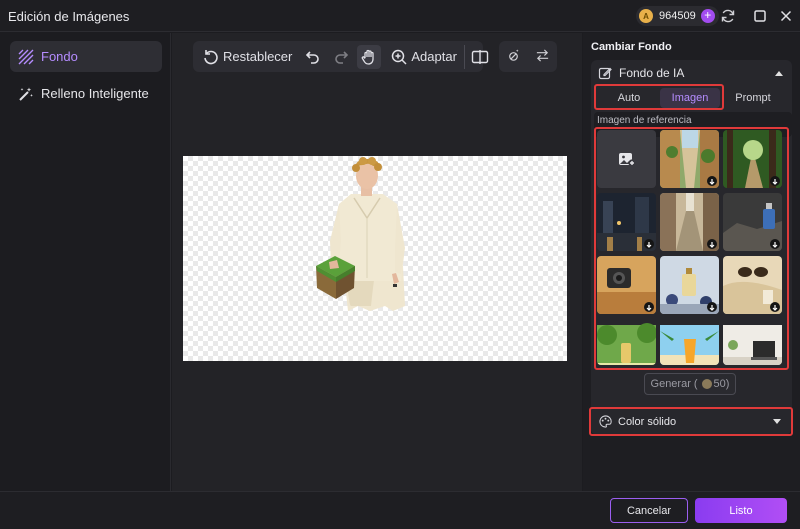 The height and width of the screenshot is (529, 800). I want to click on thumb-bottle-in-garden, so click(626, 342).